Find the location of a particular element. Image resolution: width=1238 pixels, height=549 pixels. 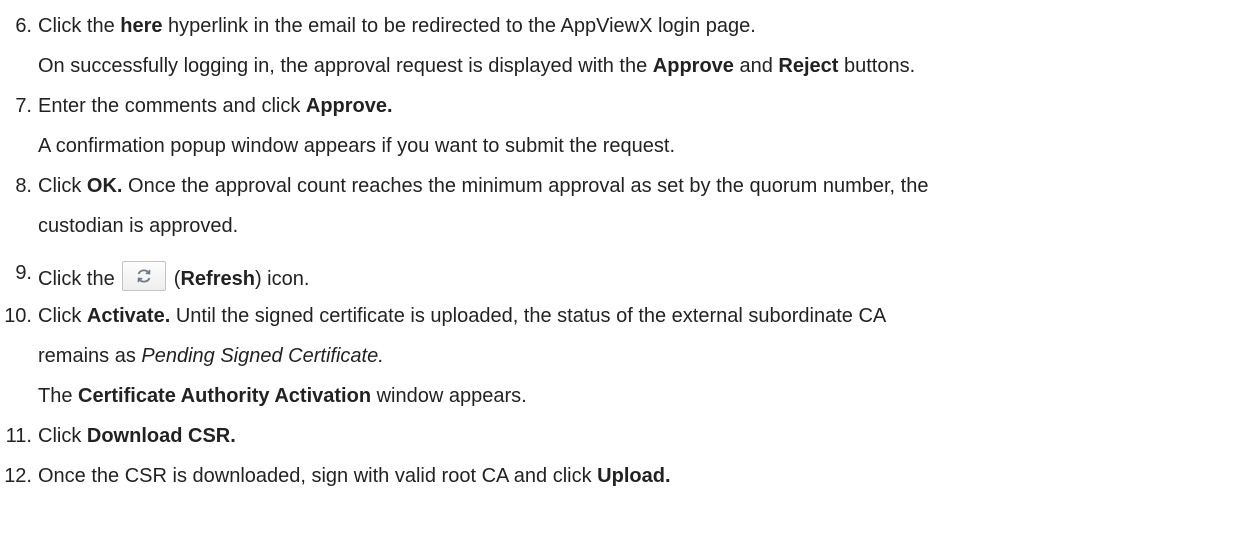

step-number: 7. is located at coordinates (23, 106).